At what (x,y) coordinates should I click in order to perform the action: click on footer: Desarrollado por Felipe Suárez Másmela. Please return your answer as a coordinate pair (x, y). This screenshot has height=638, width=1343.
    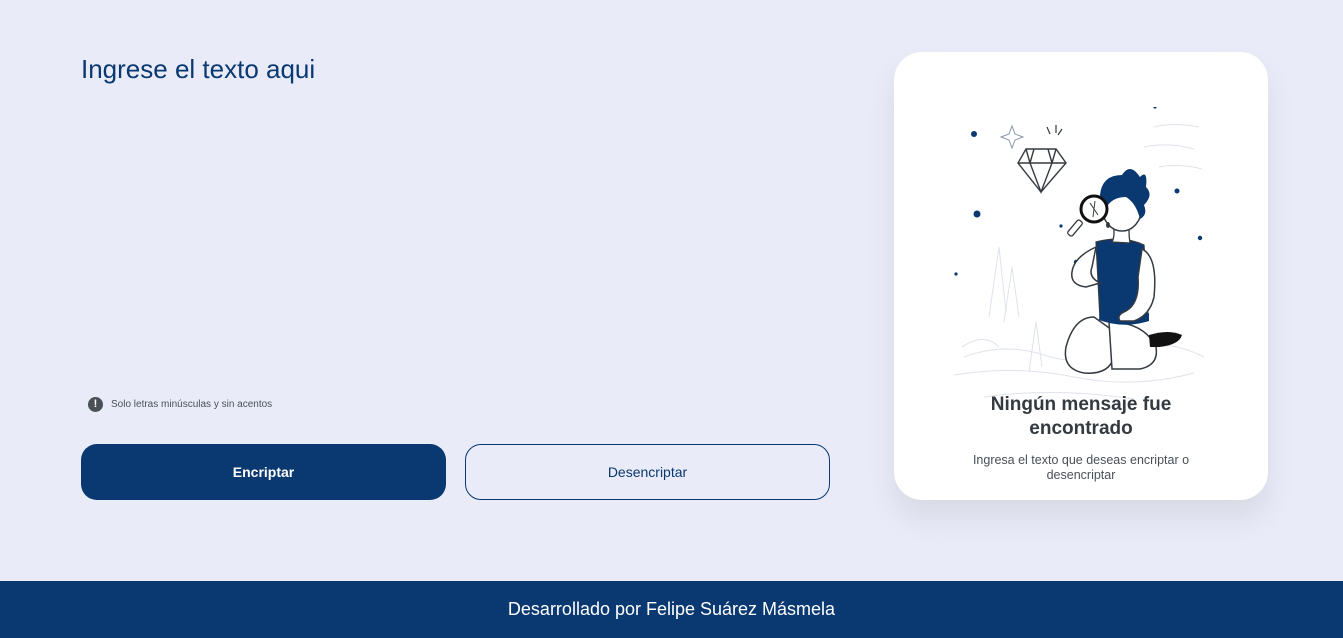
    Looking at the image, I should click on (671, 609).